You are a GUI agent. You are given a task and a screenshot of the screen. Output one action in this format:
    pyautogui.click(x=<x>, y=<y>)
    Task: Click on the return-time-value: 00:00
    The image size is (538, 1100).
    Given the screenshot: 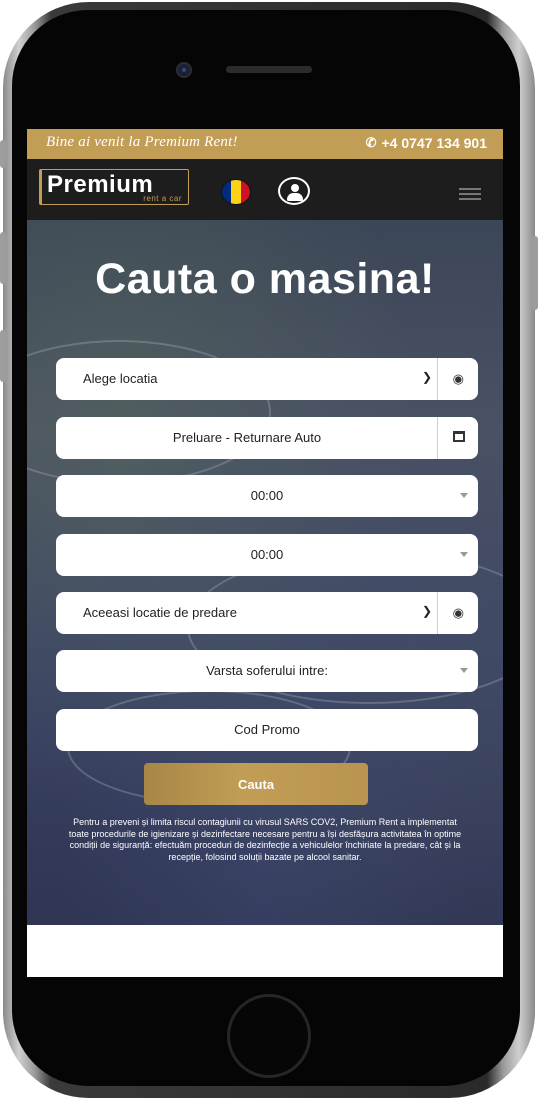 What is the action you would take?
    pyautogui.click(x=267, y=554)
    